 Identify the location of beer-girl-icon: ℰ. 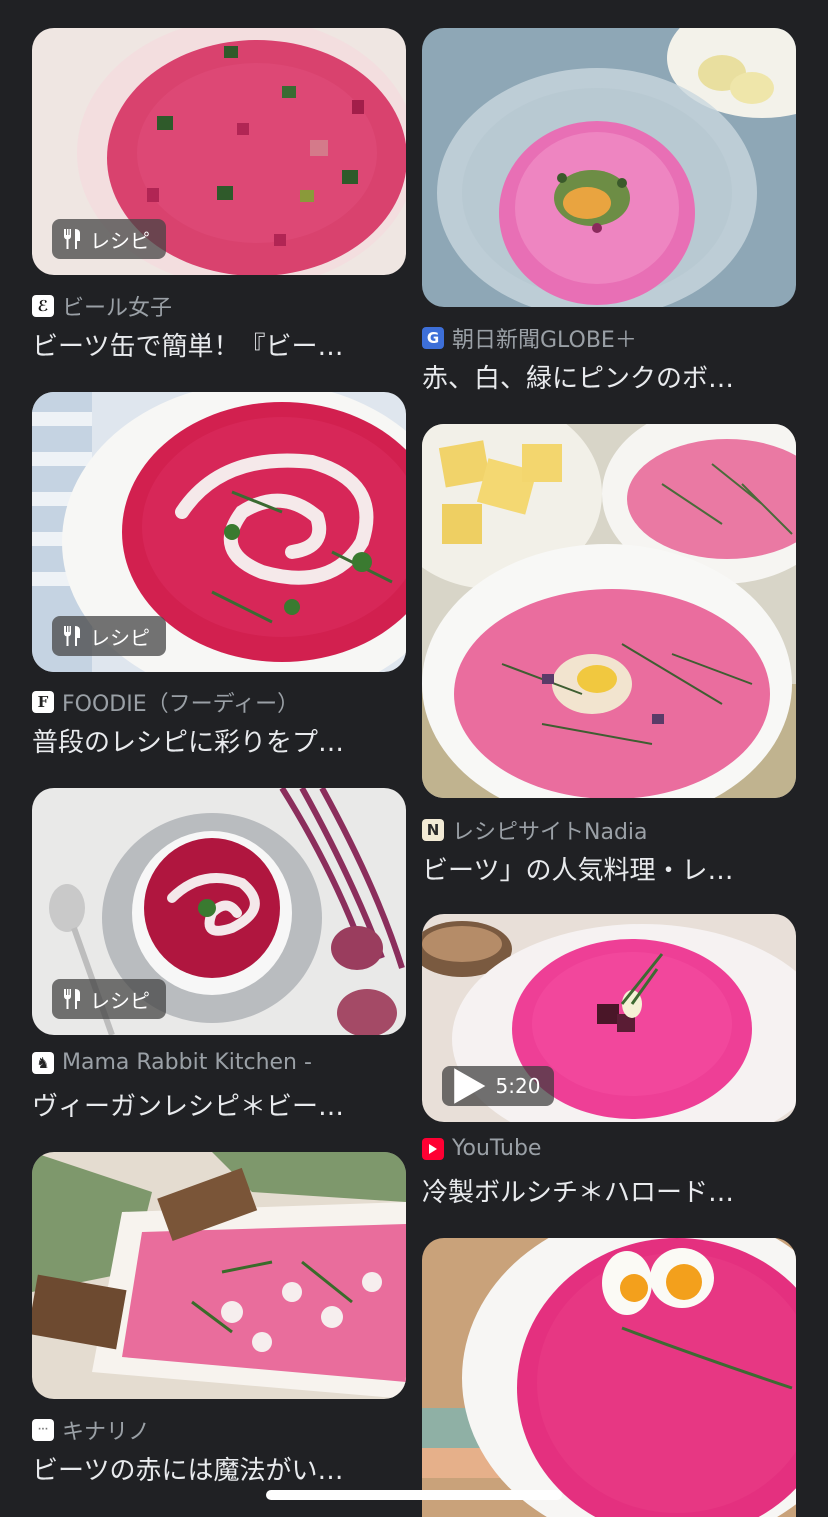
(43, 306).